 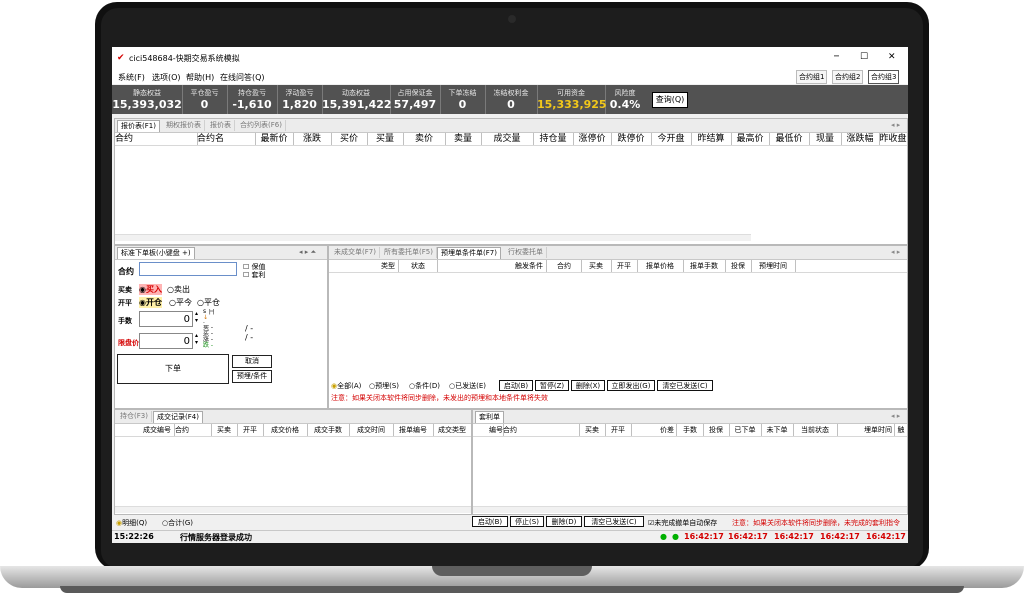 What do you see at coordinates (848, 77) in the screenshot?
I see `contract-group-2: 合约组2` at bounding box center [848, 77].